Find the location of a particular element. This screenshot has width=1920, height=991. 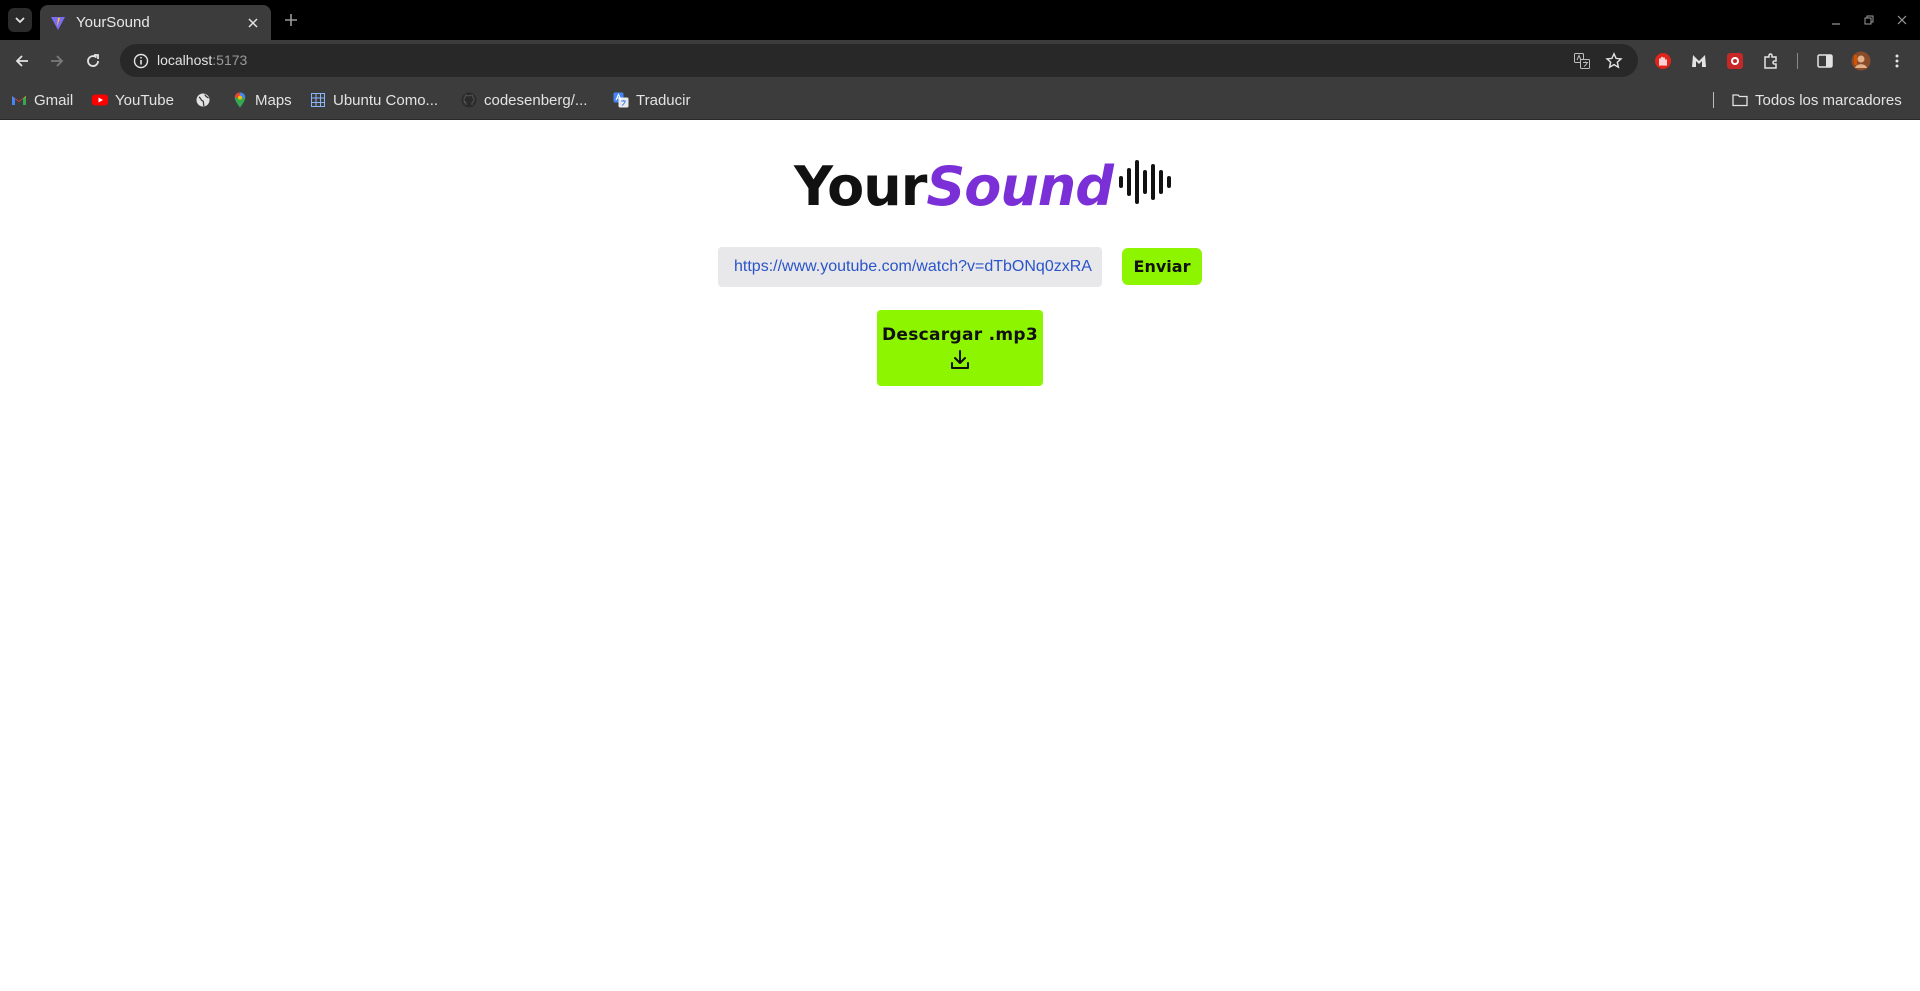

browser-tab: YourSound is located at coordinates (155, 22).